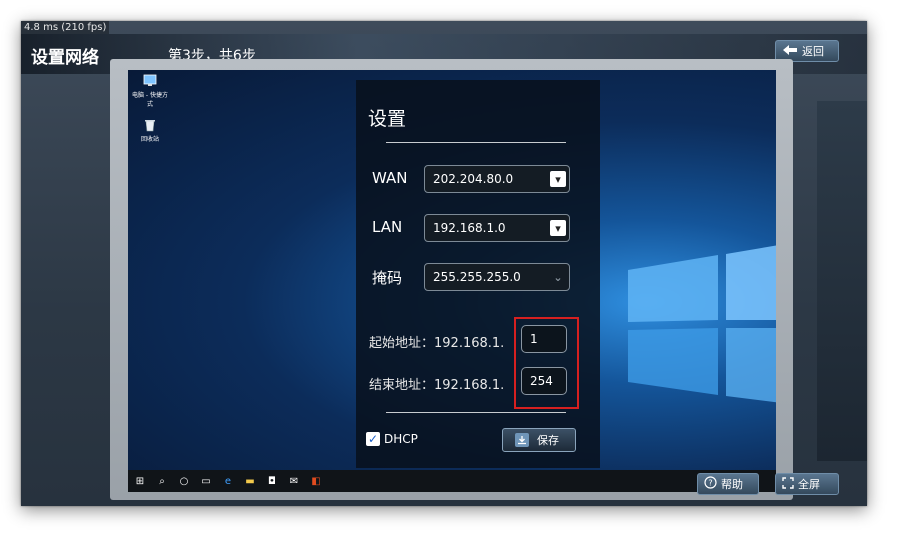 The width and height of the screenshot is (910, 548). I want to click on desktop-icon-computer: 电脑 - 快捷方式, so click(150, 91).